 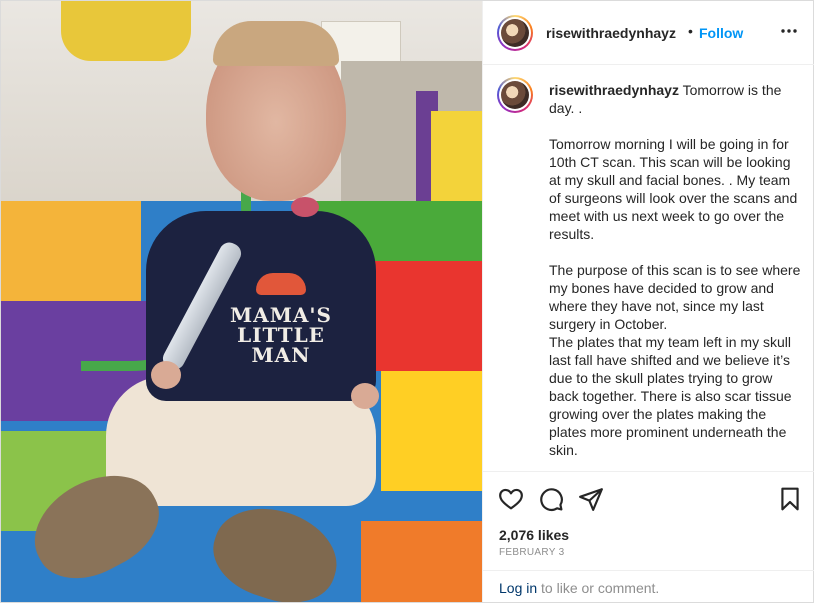 What do you see at coordinates (276, 43) in the screenshot?
I see `photo-child-hair` at bounding box center [276, 43].